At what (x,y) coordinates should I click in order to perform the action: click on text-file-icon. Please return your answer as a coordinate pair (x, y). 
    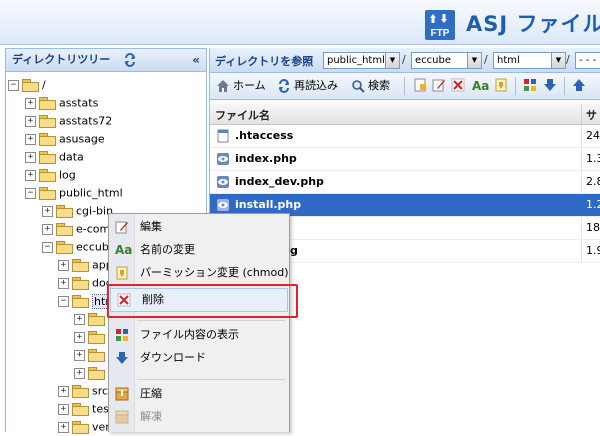
    Looking at the image, I should click on (223, 136).